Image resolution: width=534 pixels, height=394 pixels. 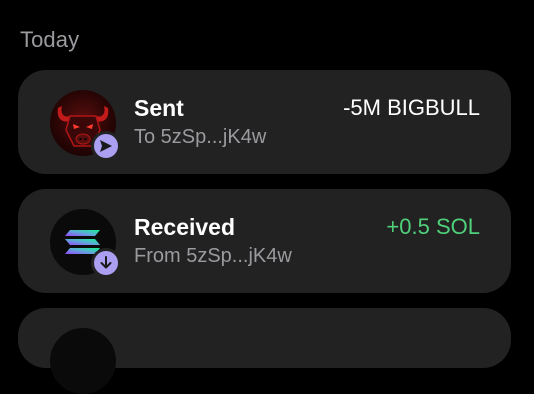 What do you see at coordinates (185, 227) in the screenshot?
I see `transaction-type: Received` at bounding box center [185, 227].